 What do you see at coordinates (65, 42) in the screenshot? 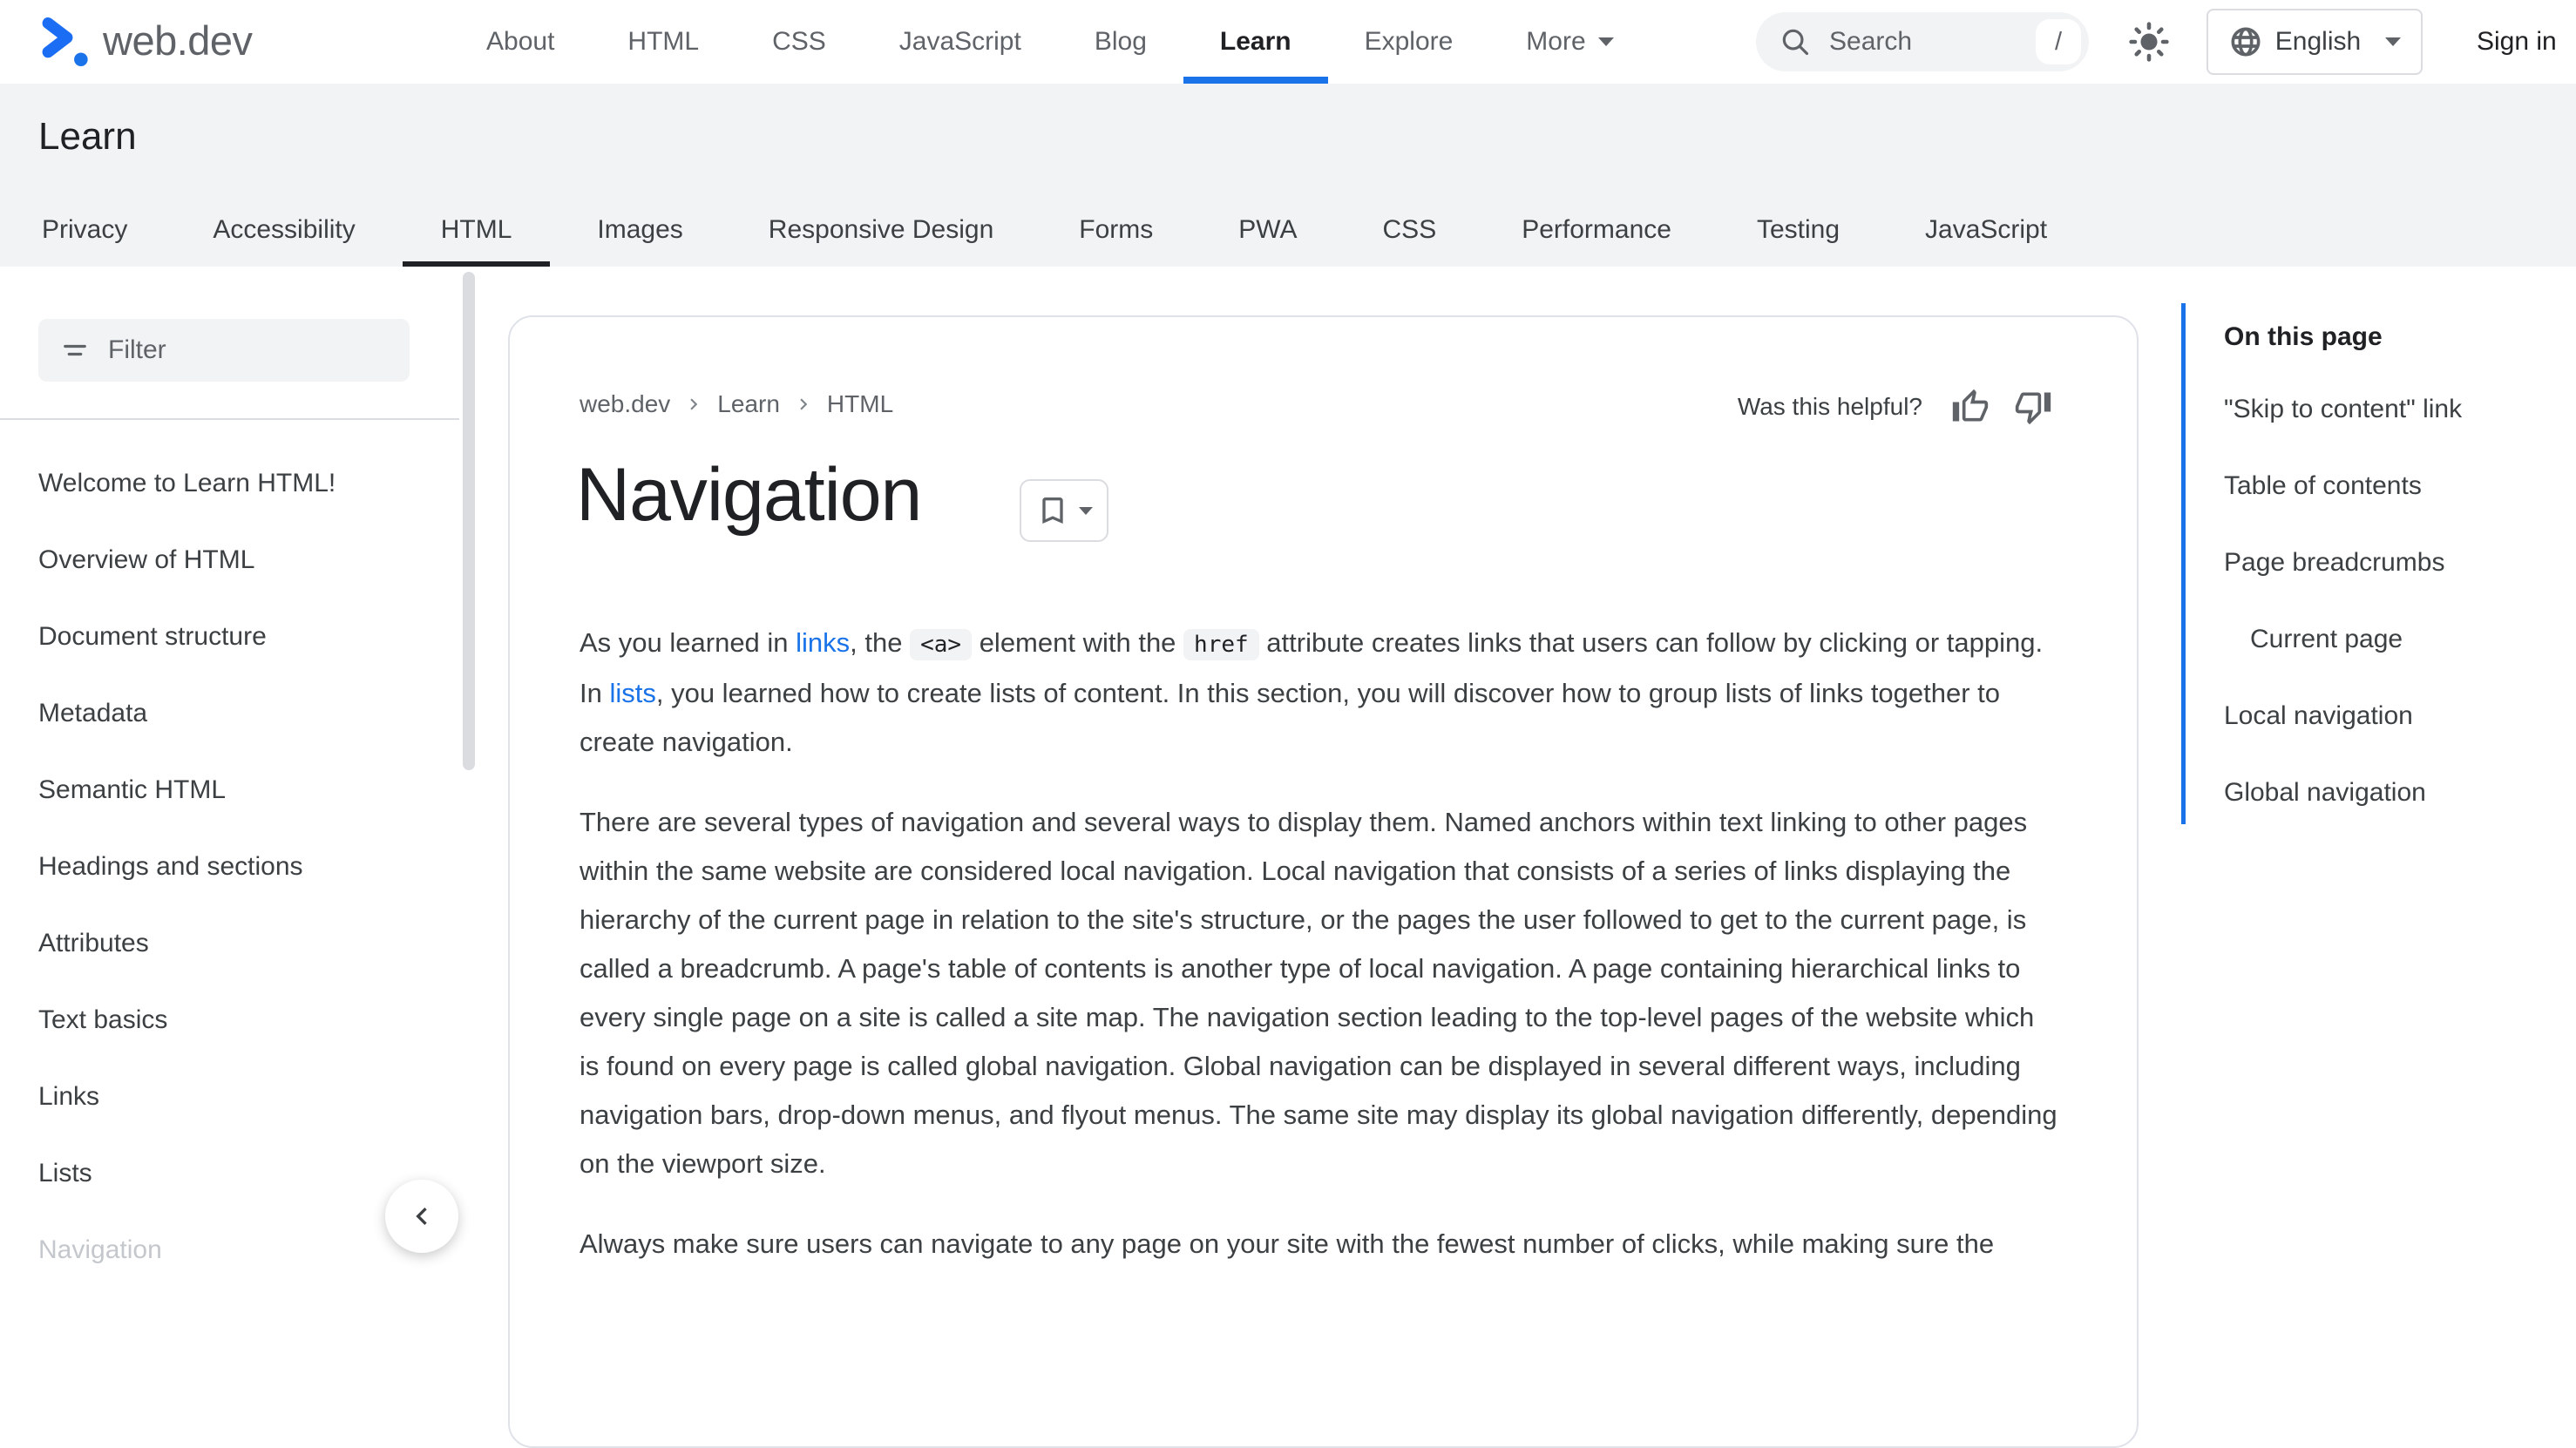
I see `webdev-logo-icon` at bounding box center [65, 42].